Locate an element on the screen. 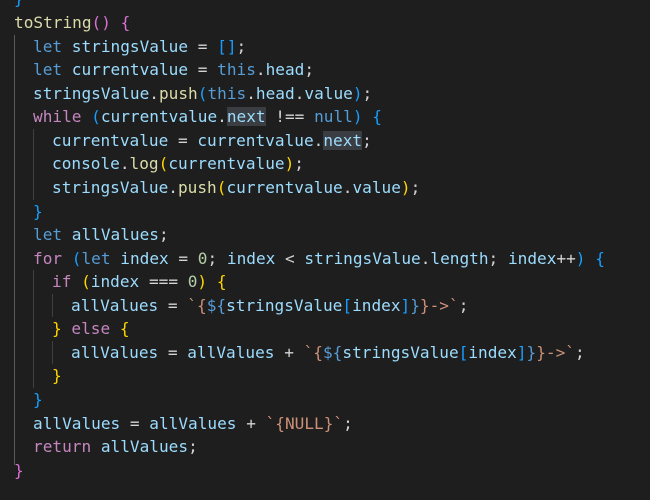 This screenshot has height=500, width=650. bracket: () is located at coordinates (101, 22).